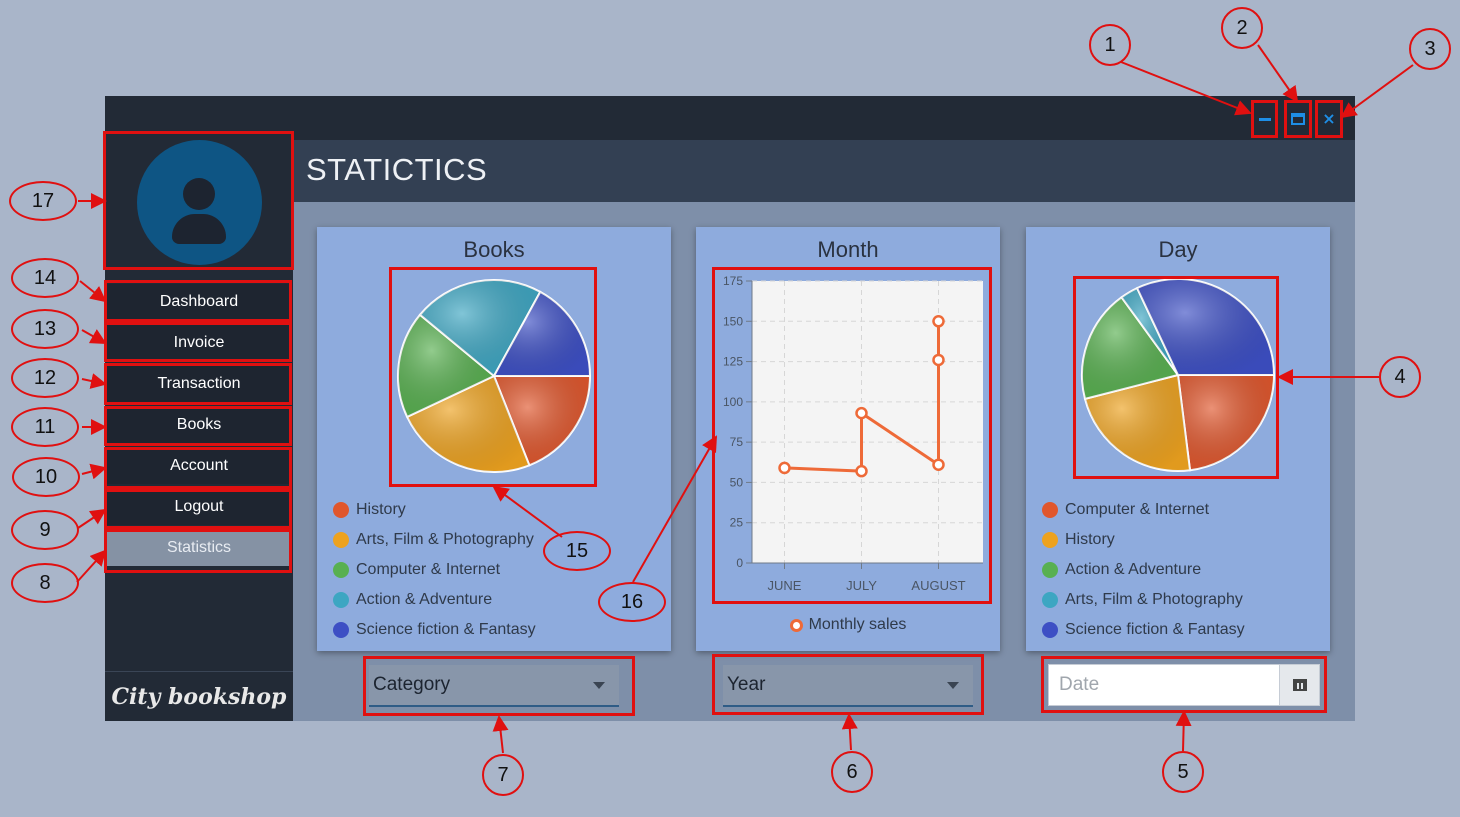 The width and height of the screenshot is (1460, 817). What do you see at coordinates (199, 507) in the screenshot?
I see `sidebar-item-logout: Logout` at bounding box center [199, 507].